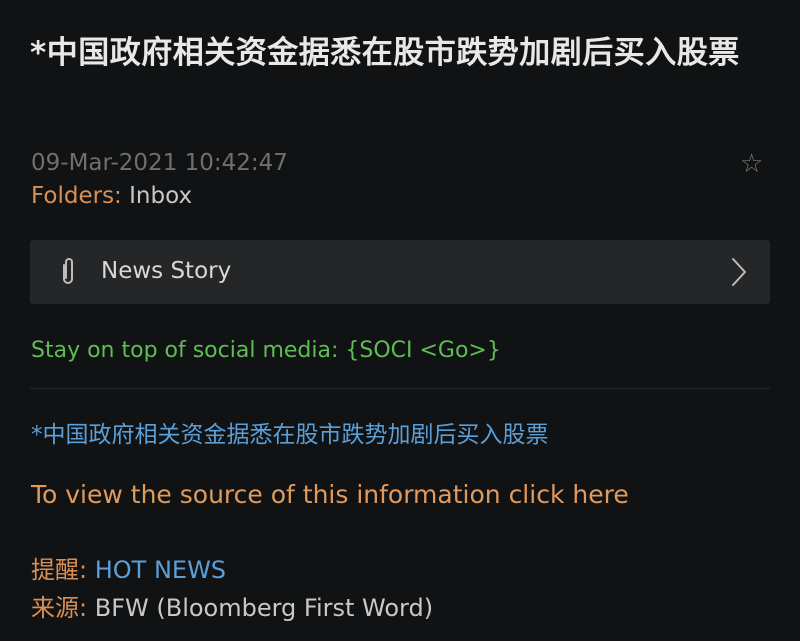 The width and height of the screenshot is (800, 641). What do you see at coordinates (266, 350) in the screenshot?
I see `social-media-link: Stay on top of social media: {SOCI <Go>}` at bounding box center [266, 350].